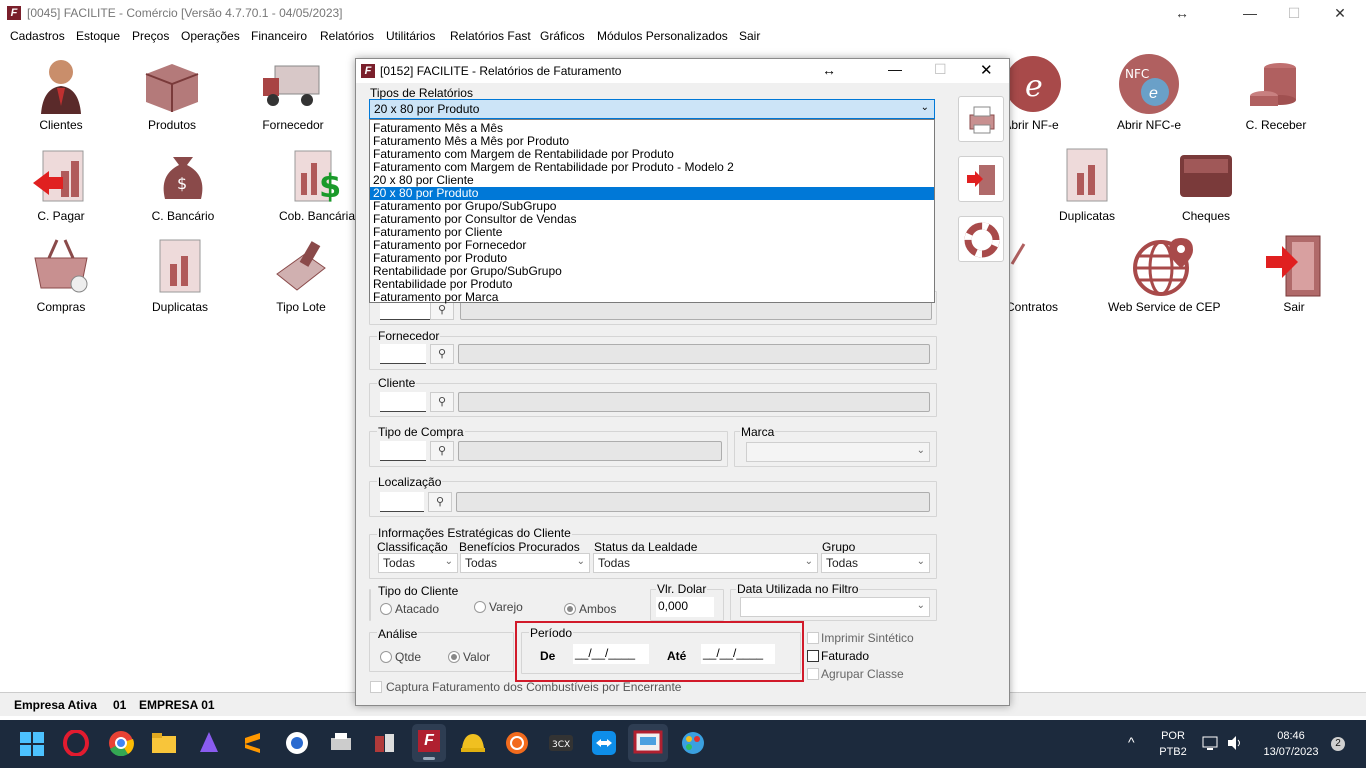  I want to click on radio-qtde, so click(386, 657).